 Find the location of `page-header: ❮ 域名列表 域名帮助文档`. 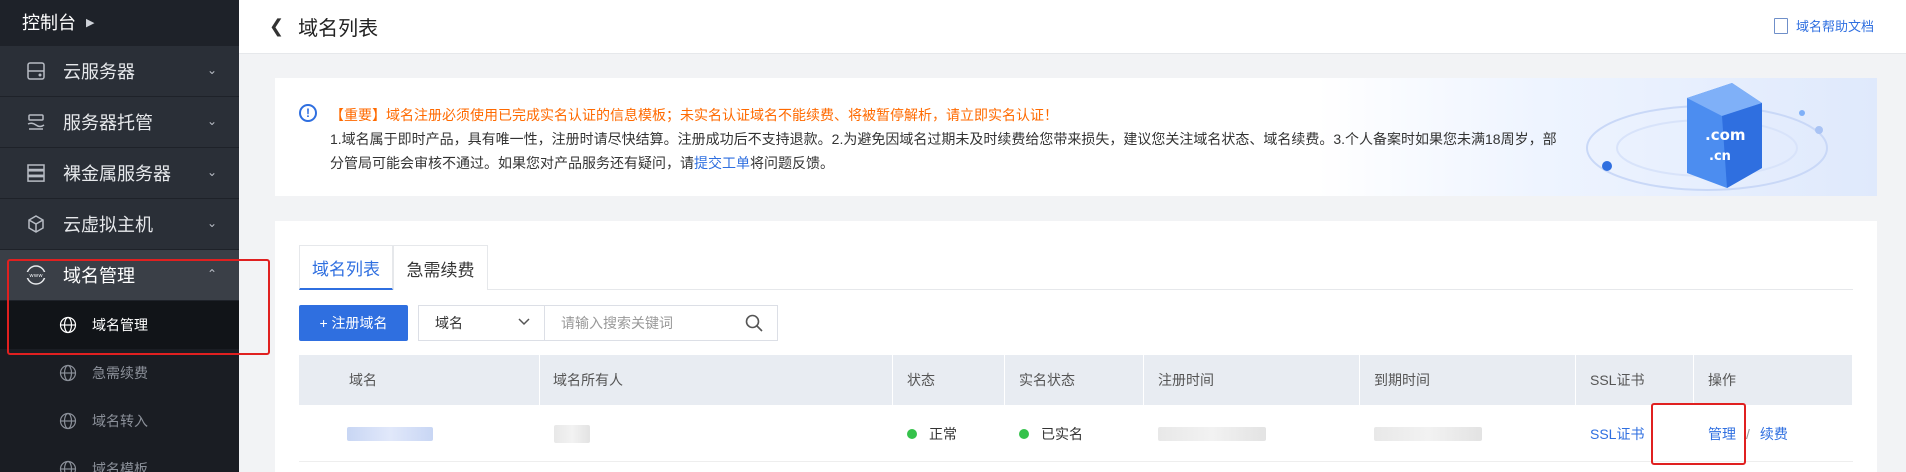

page-header: ❮ 域名列表 域名帮助文档 is located at coordinates (1072, 27).